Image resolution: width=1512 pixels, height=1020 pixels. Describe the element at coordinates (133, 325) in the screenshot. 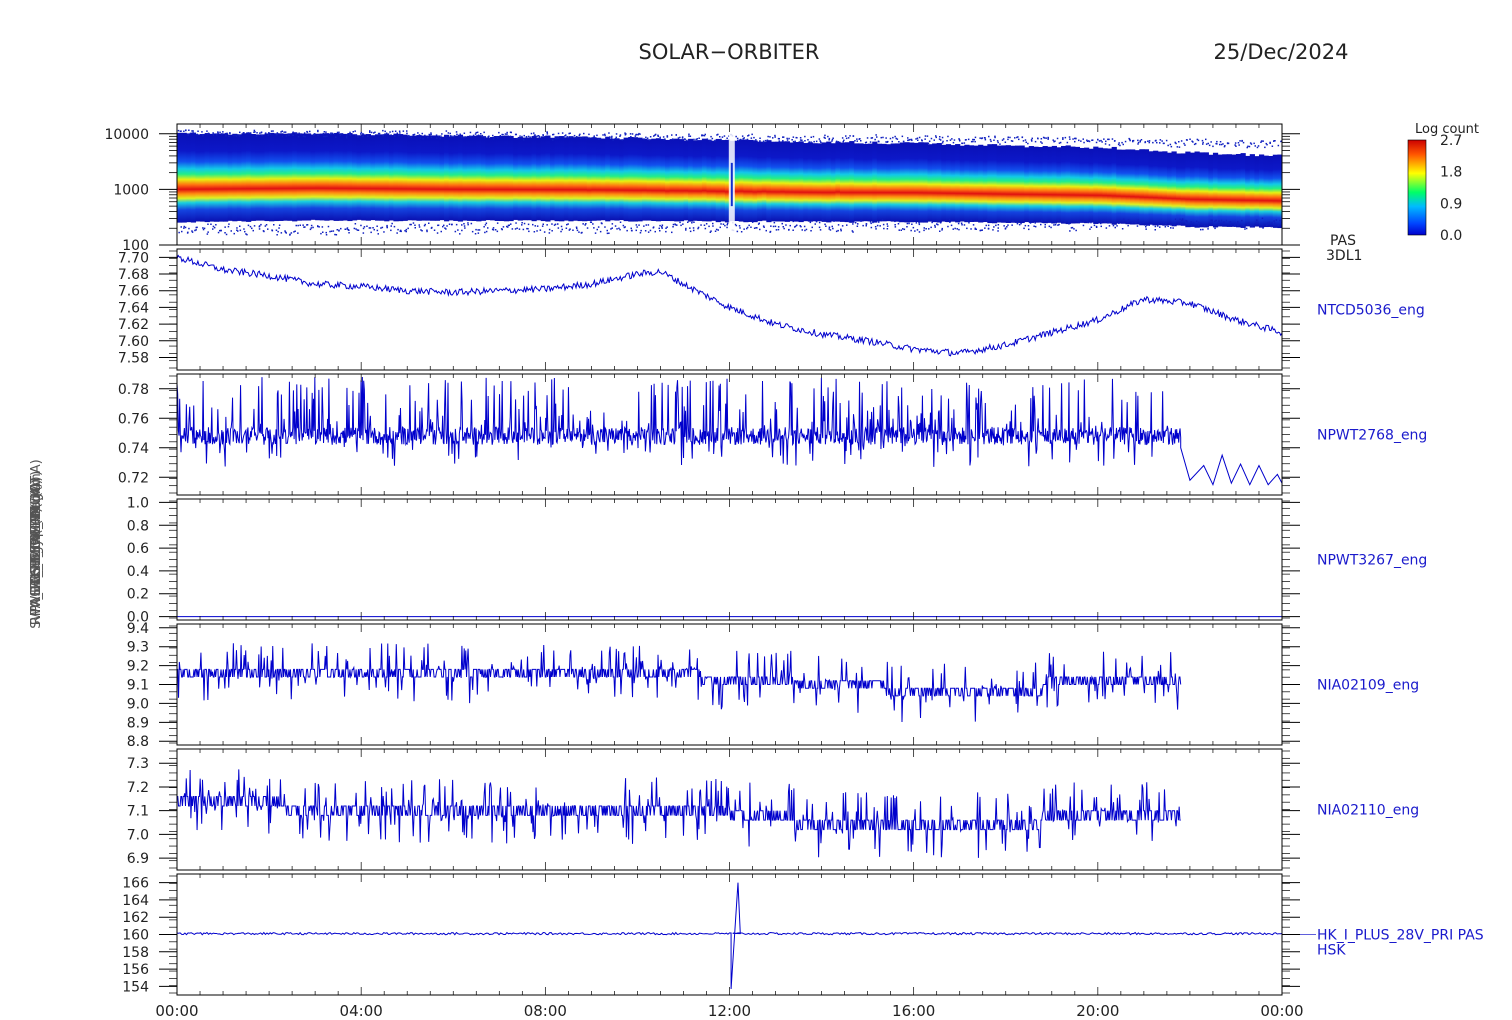

I see `y-tick-label: 7.62` at that location.